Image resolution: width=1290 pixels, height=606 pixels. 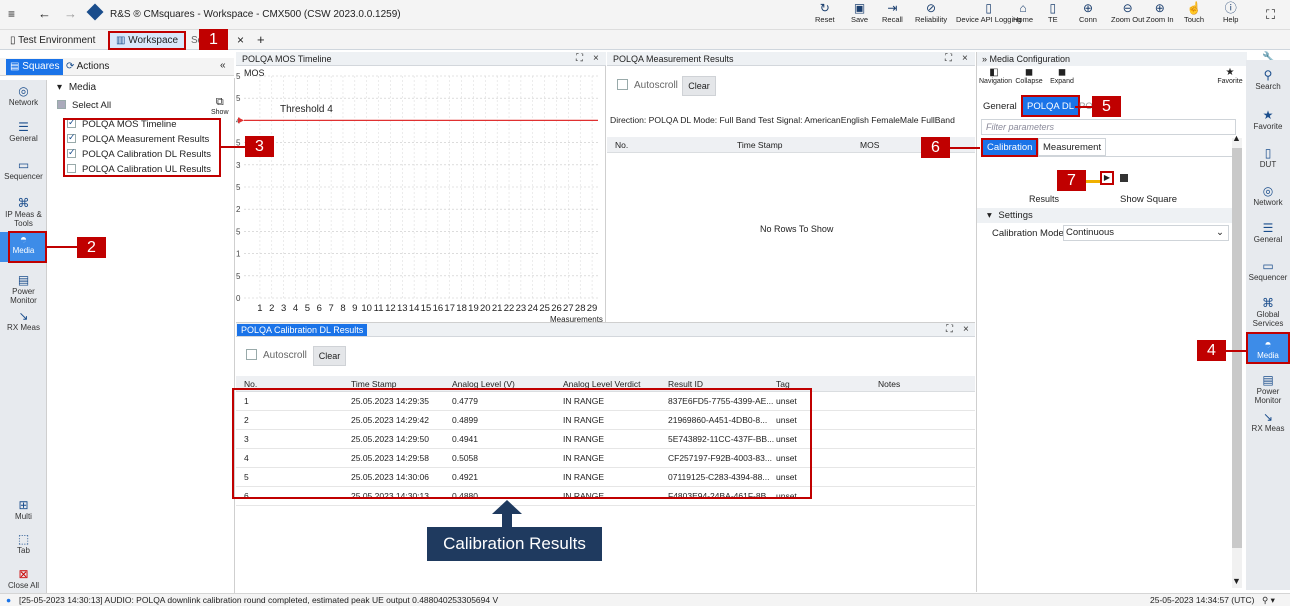 I want to click on nav-search: ⚲ Search, so click(x=1268, y=79).